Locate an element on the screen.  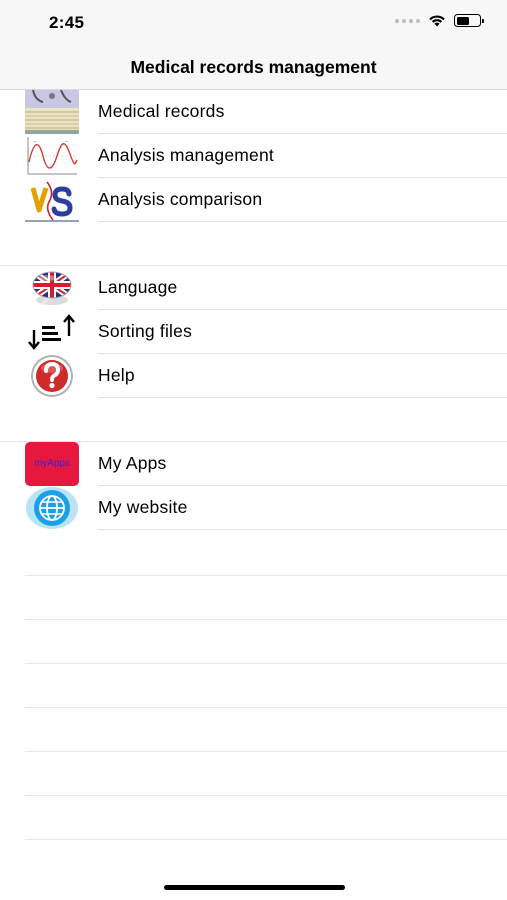
page-title: Medical records management is located at coordinates (253, 67).